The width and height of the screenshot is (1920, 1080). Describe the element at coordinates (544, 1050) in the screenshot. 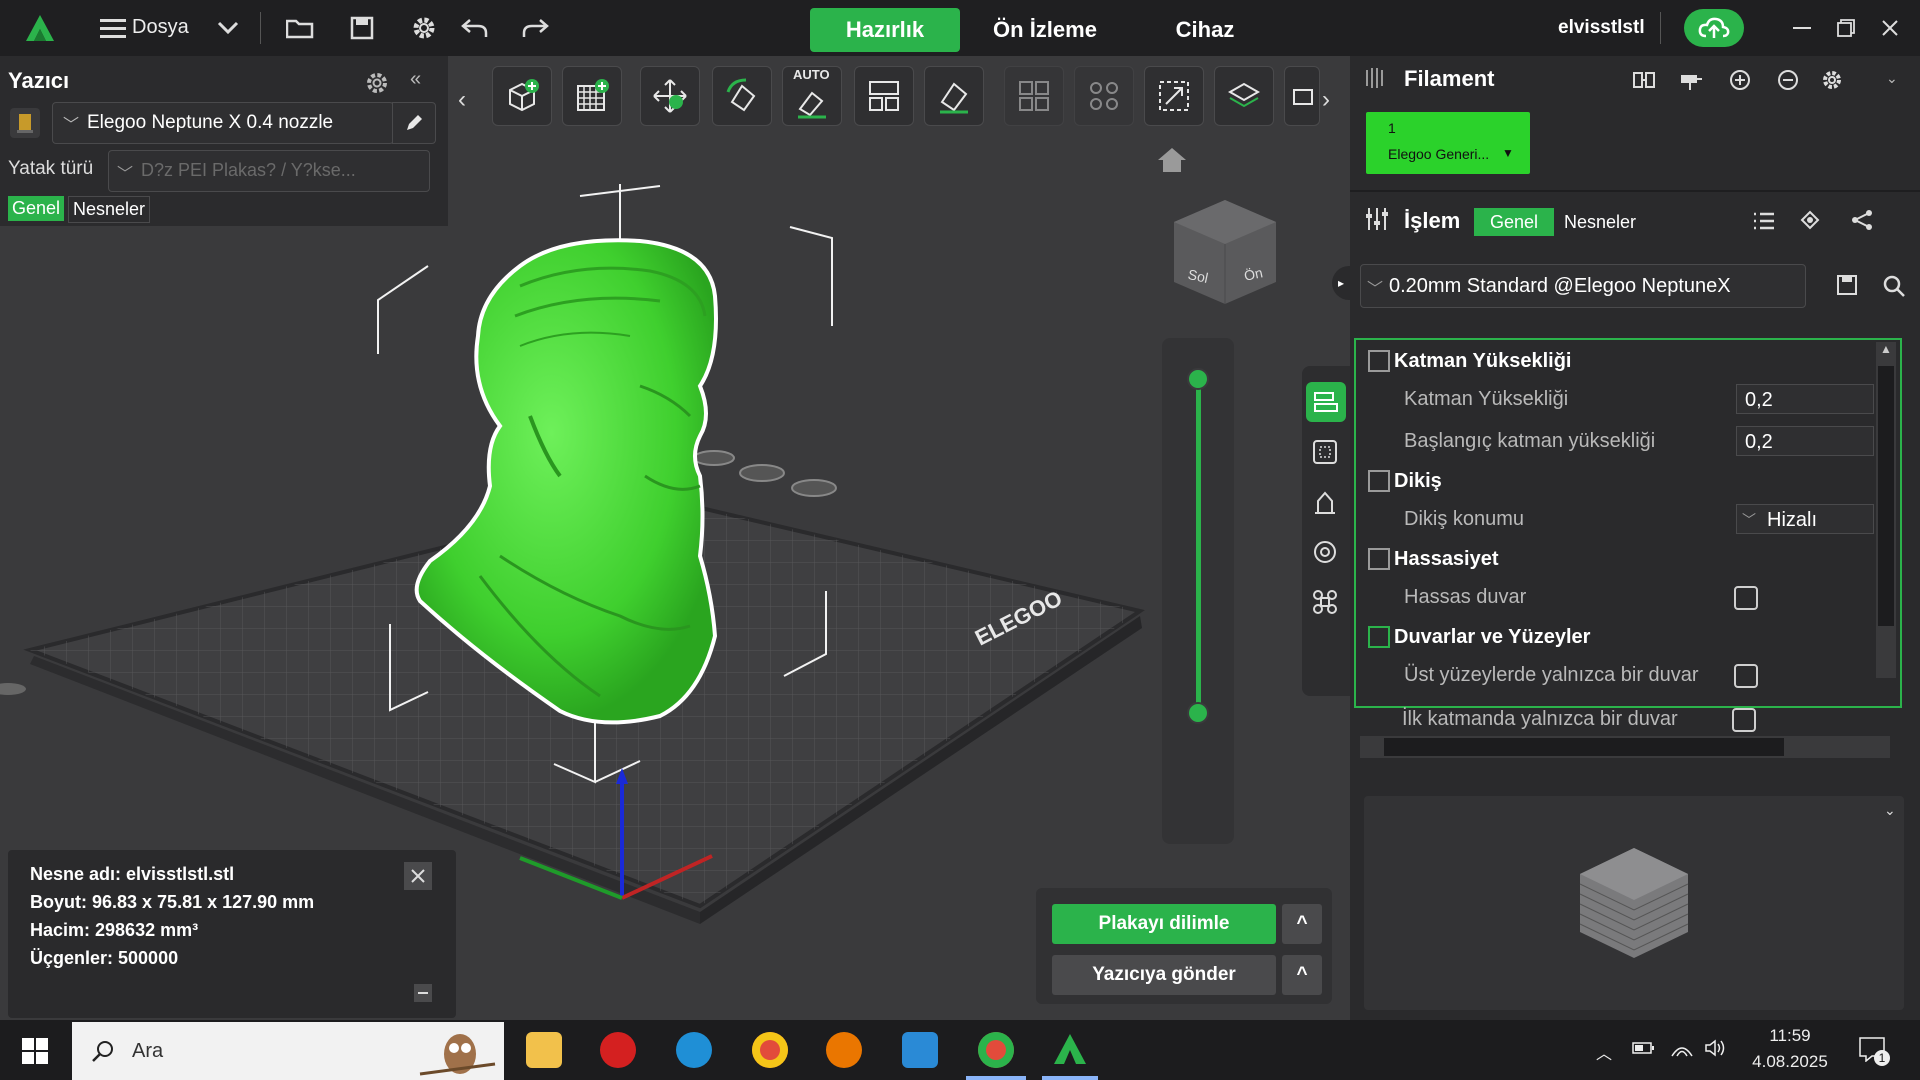

I see `file-explorer-icon` at that location.